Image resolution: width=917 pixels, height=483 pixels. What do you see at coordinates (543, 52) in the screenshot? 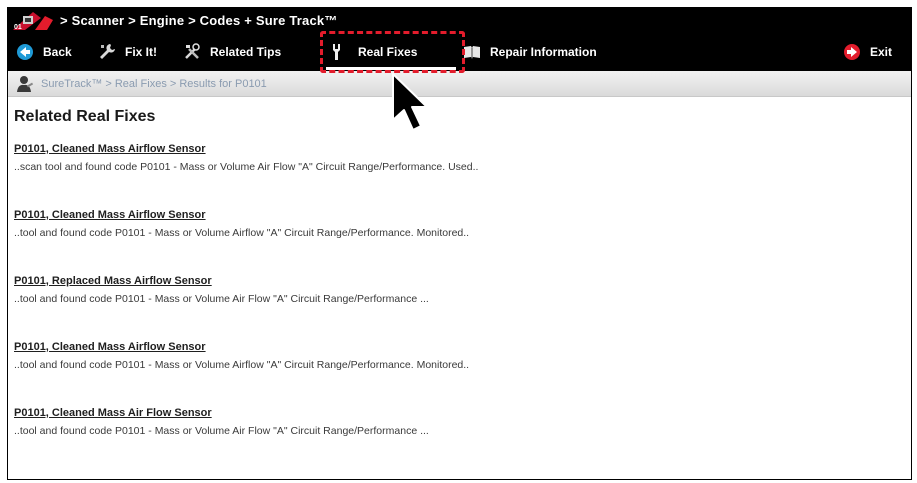
I see `repair-information-label: Repair Information` at bounding box center [543, 52].